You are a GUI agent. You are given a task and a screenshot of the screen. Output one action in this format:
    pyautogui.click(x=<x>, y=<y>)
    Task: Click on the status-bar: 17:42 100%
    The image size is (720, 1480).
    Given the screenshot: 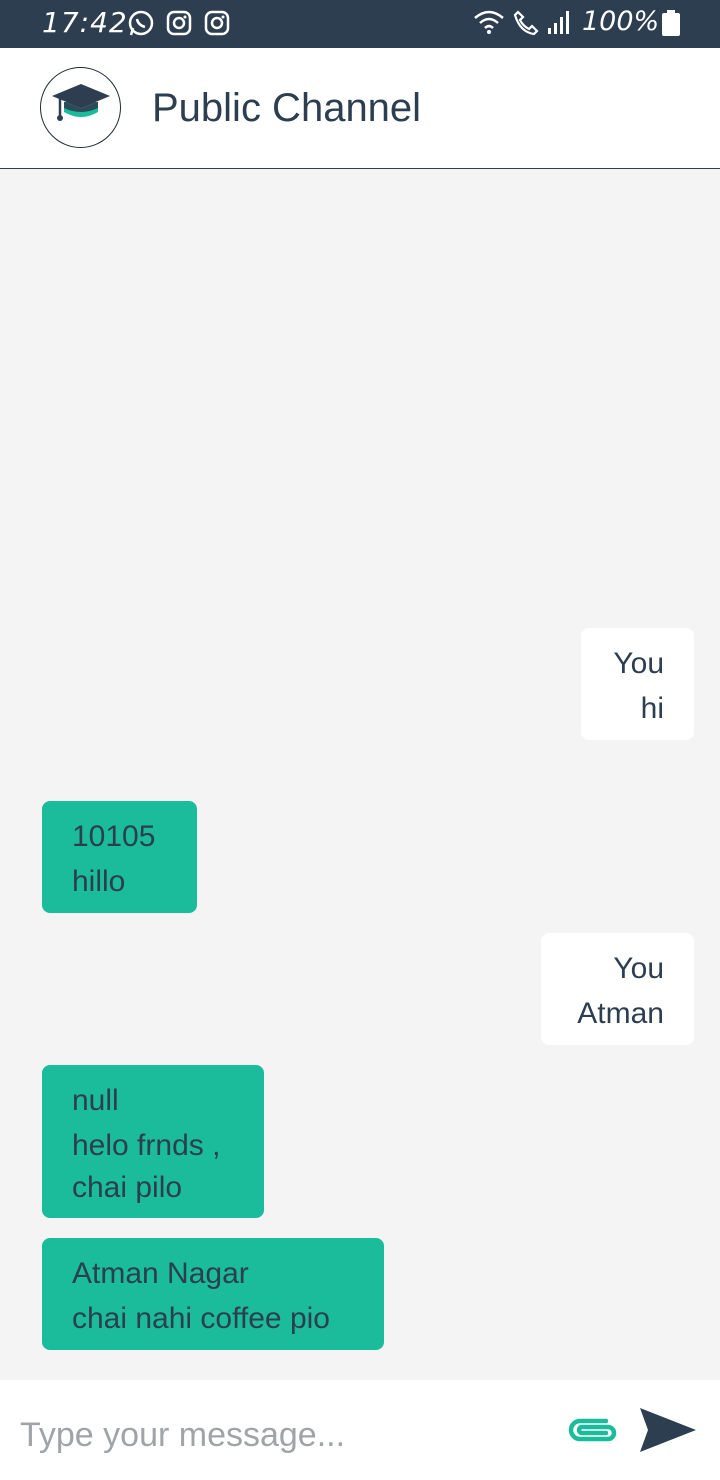 What is the action you would take?
    pyautogui.click(x=360, y=24)
    